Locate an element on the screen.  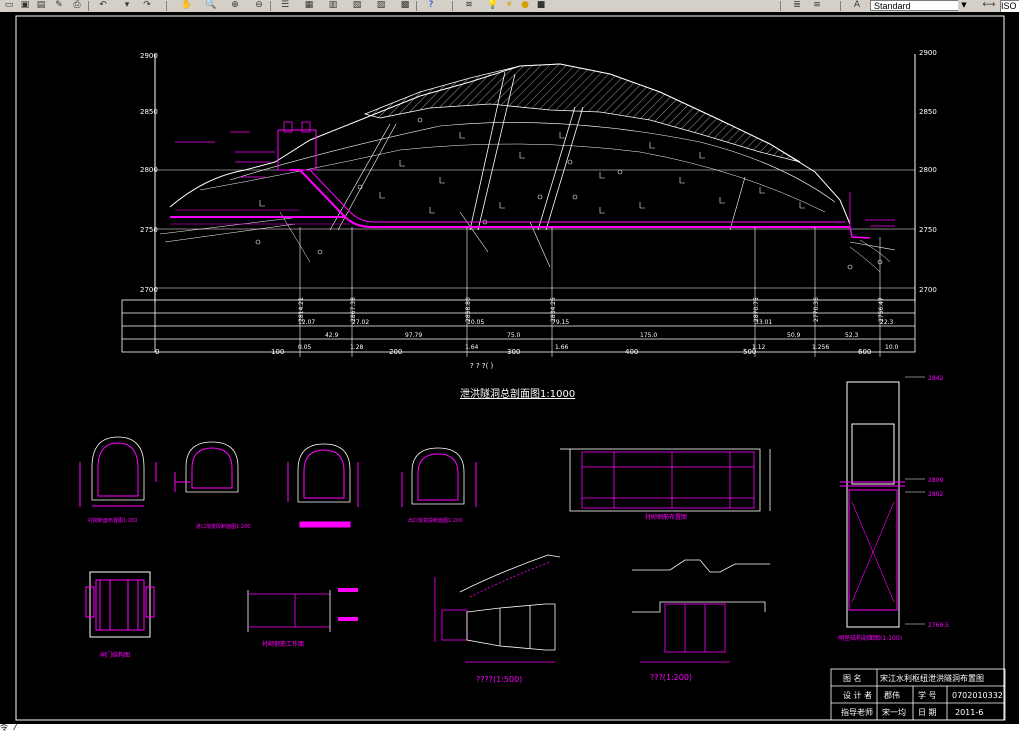
zoom-realtime-icon: 🔍 is located at coordinates (211, 5).